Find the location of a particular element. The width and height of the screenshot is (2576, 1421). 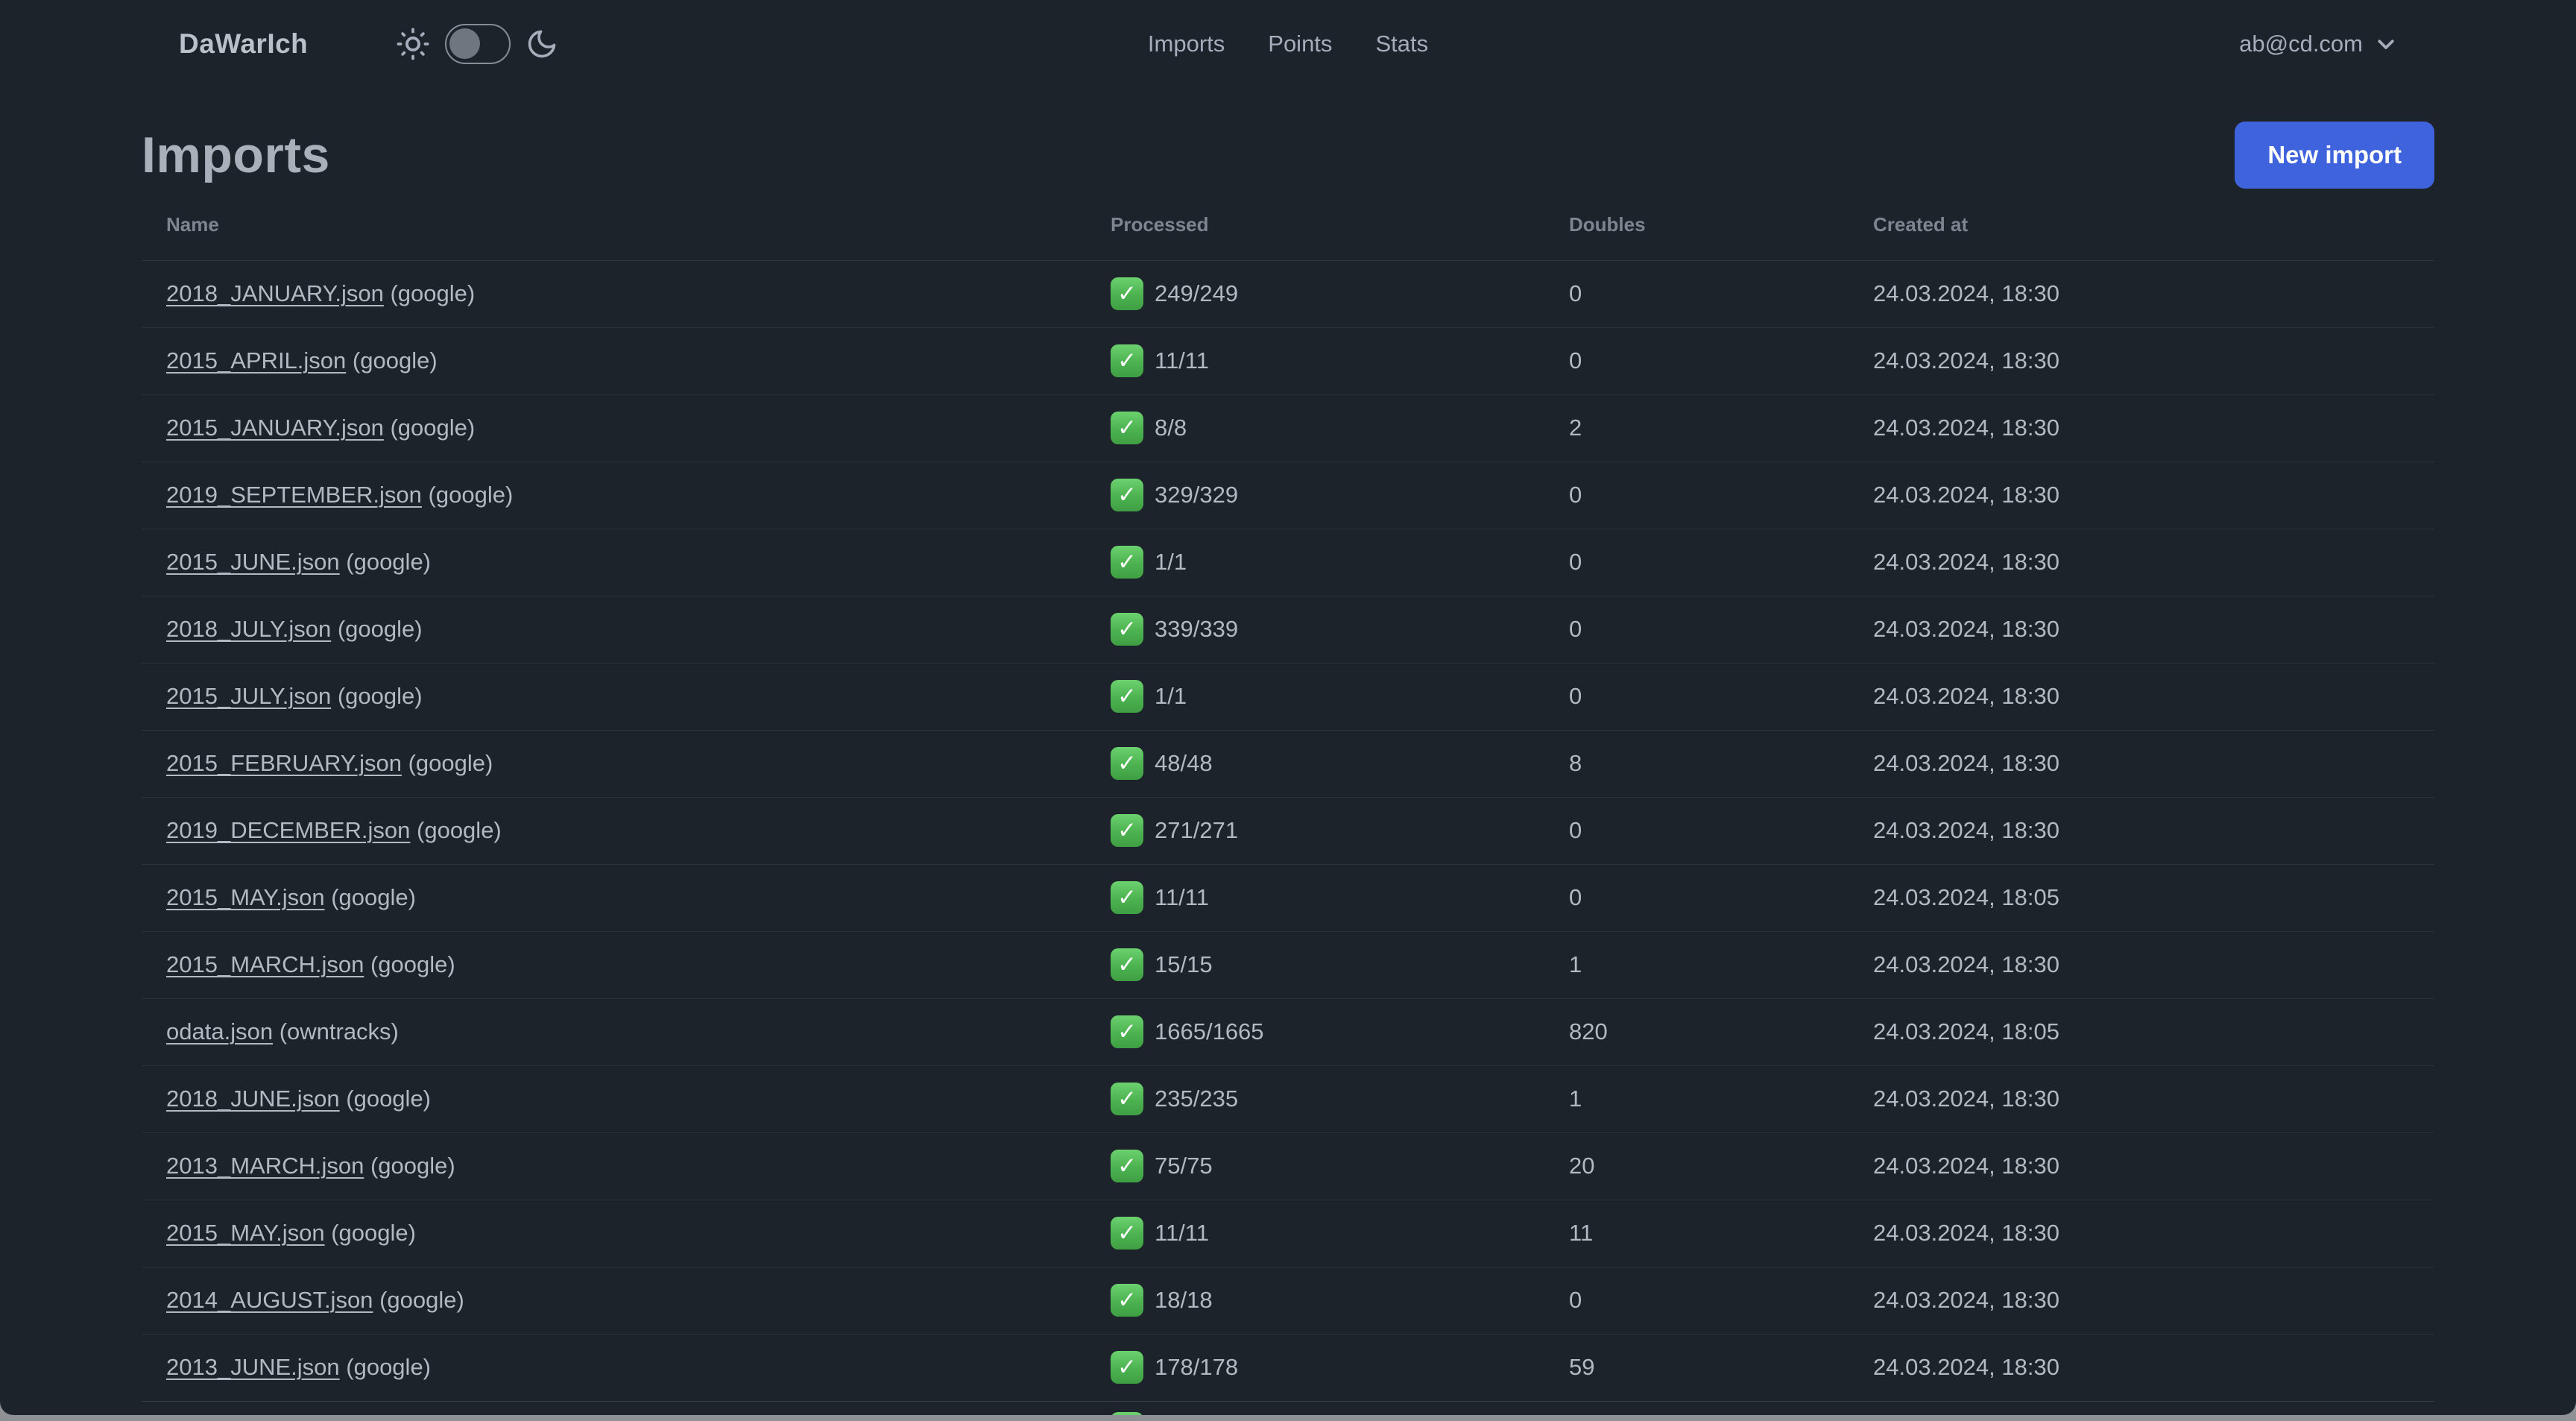

imports-table-partial-row: ✓ is located at coordinates (1288, 1408).